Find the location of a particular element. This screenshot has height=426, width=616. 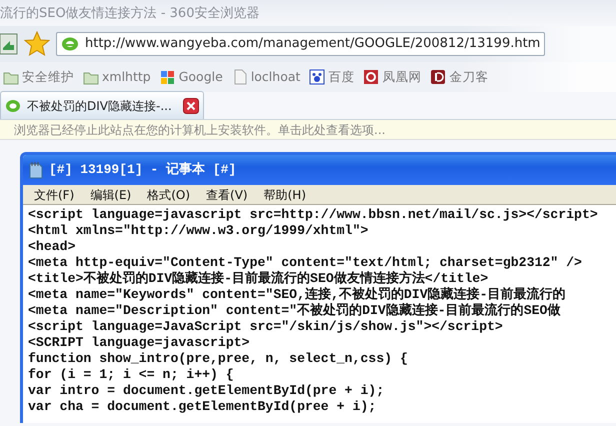

bookmark-link: 百度 is located at coordinates (341, 77).